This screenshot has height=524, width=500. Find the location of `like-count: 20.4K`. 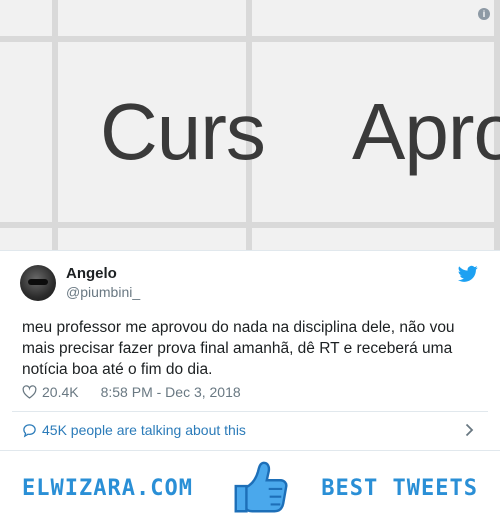

like-count: 20.4K is located at coordinates (60, 392).